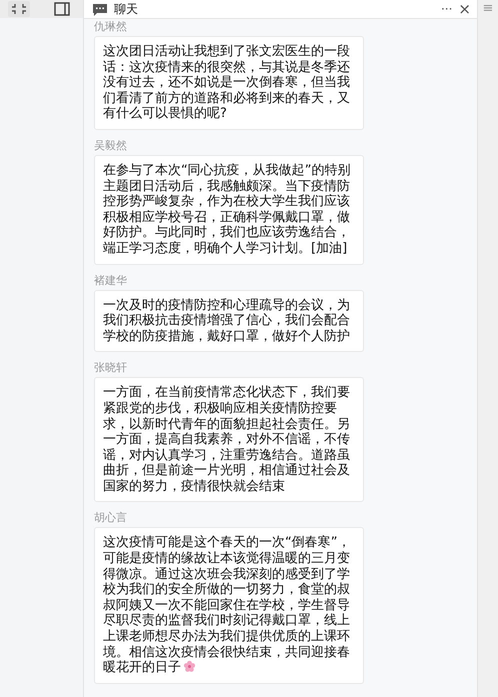 Image resolution: width=498 pixels, height=697 pixels. Describe the element at coordinates (229, 321) in the screenshot. I see `message-bubble: 一次及时的疫情防控和心理疏导的会议，为我们积极抗击疫情增强了信心，我们会配合学校的防疫措施，戴好口罩，做好个人防护` at that location.